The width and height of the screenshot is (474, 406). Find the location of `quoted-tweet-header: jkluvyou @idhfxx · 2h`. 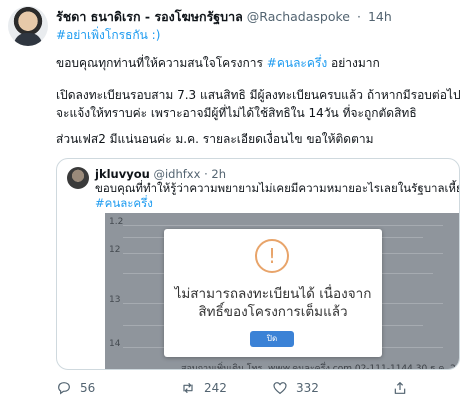

quoted-tweet-header: jkluvyou @idhfxx · 2h is located at coordinates (160, 174).